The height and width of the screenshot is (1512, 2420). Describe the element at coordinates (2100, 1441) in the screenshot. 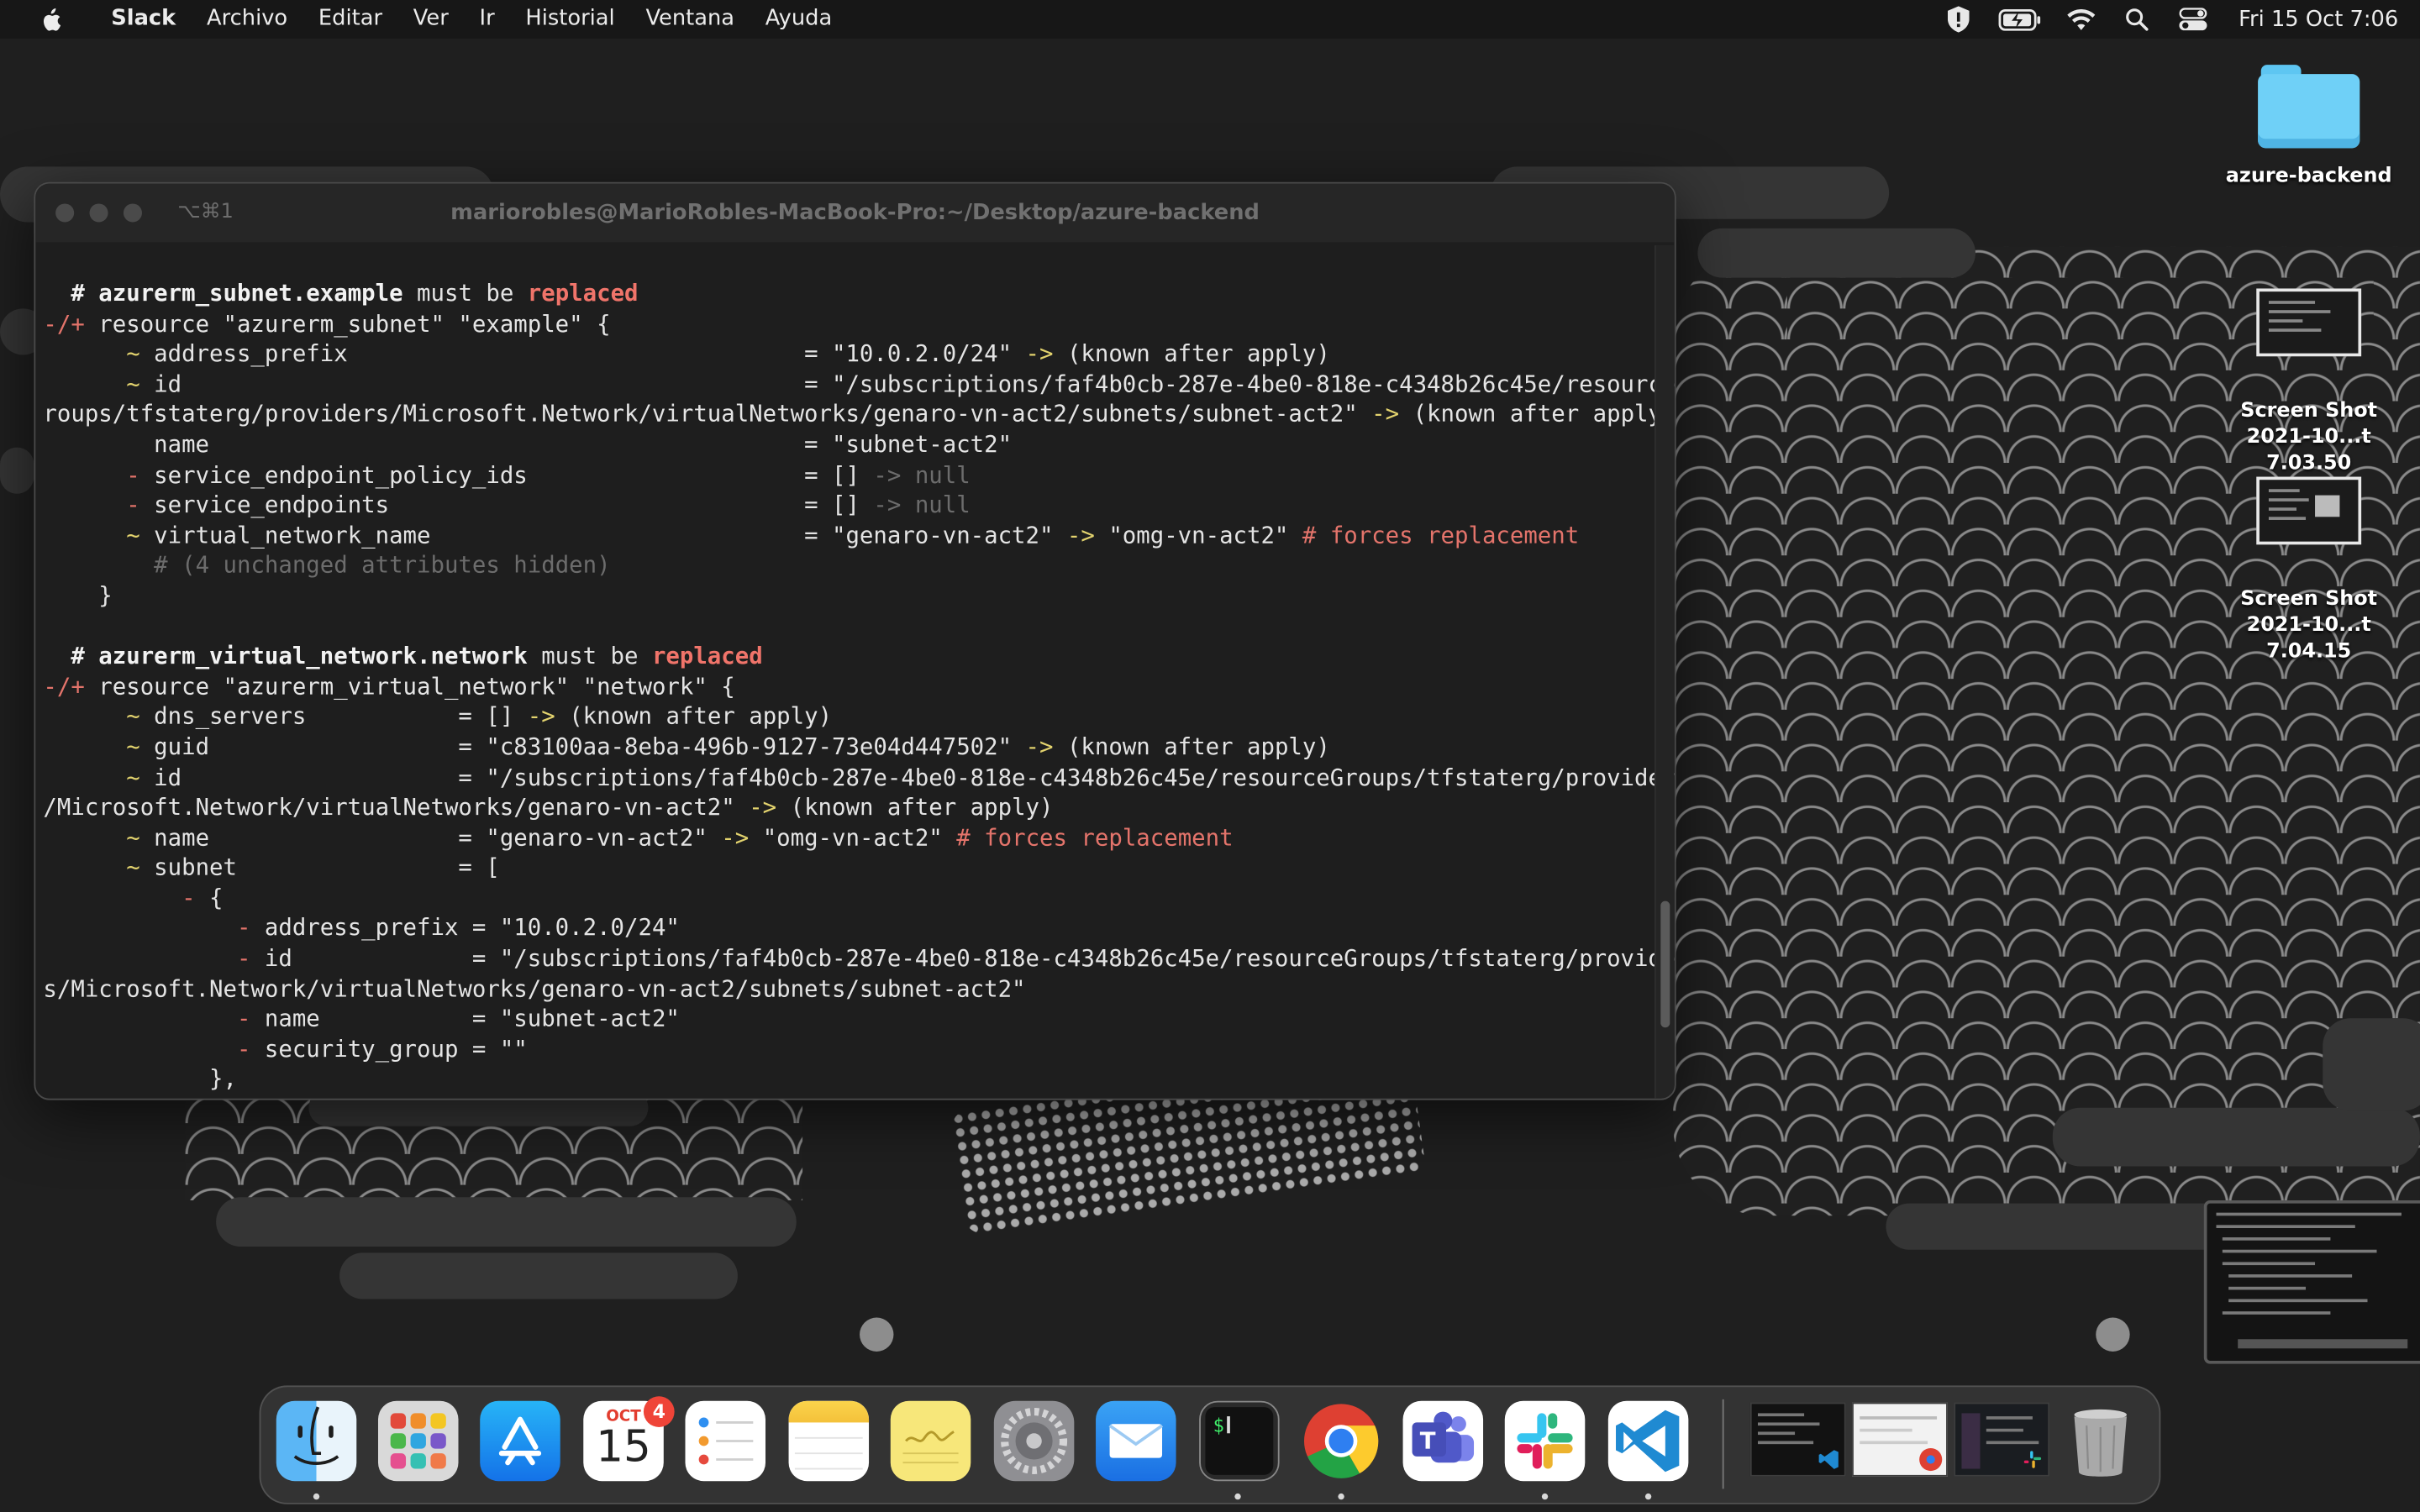

I see `trash-icon` at that location.